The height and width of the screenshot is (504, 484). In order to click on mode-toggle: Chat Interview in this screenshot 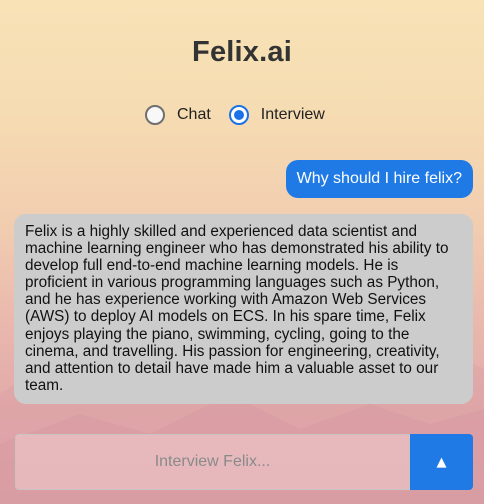, I will do `click(235, 115)`.